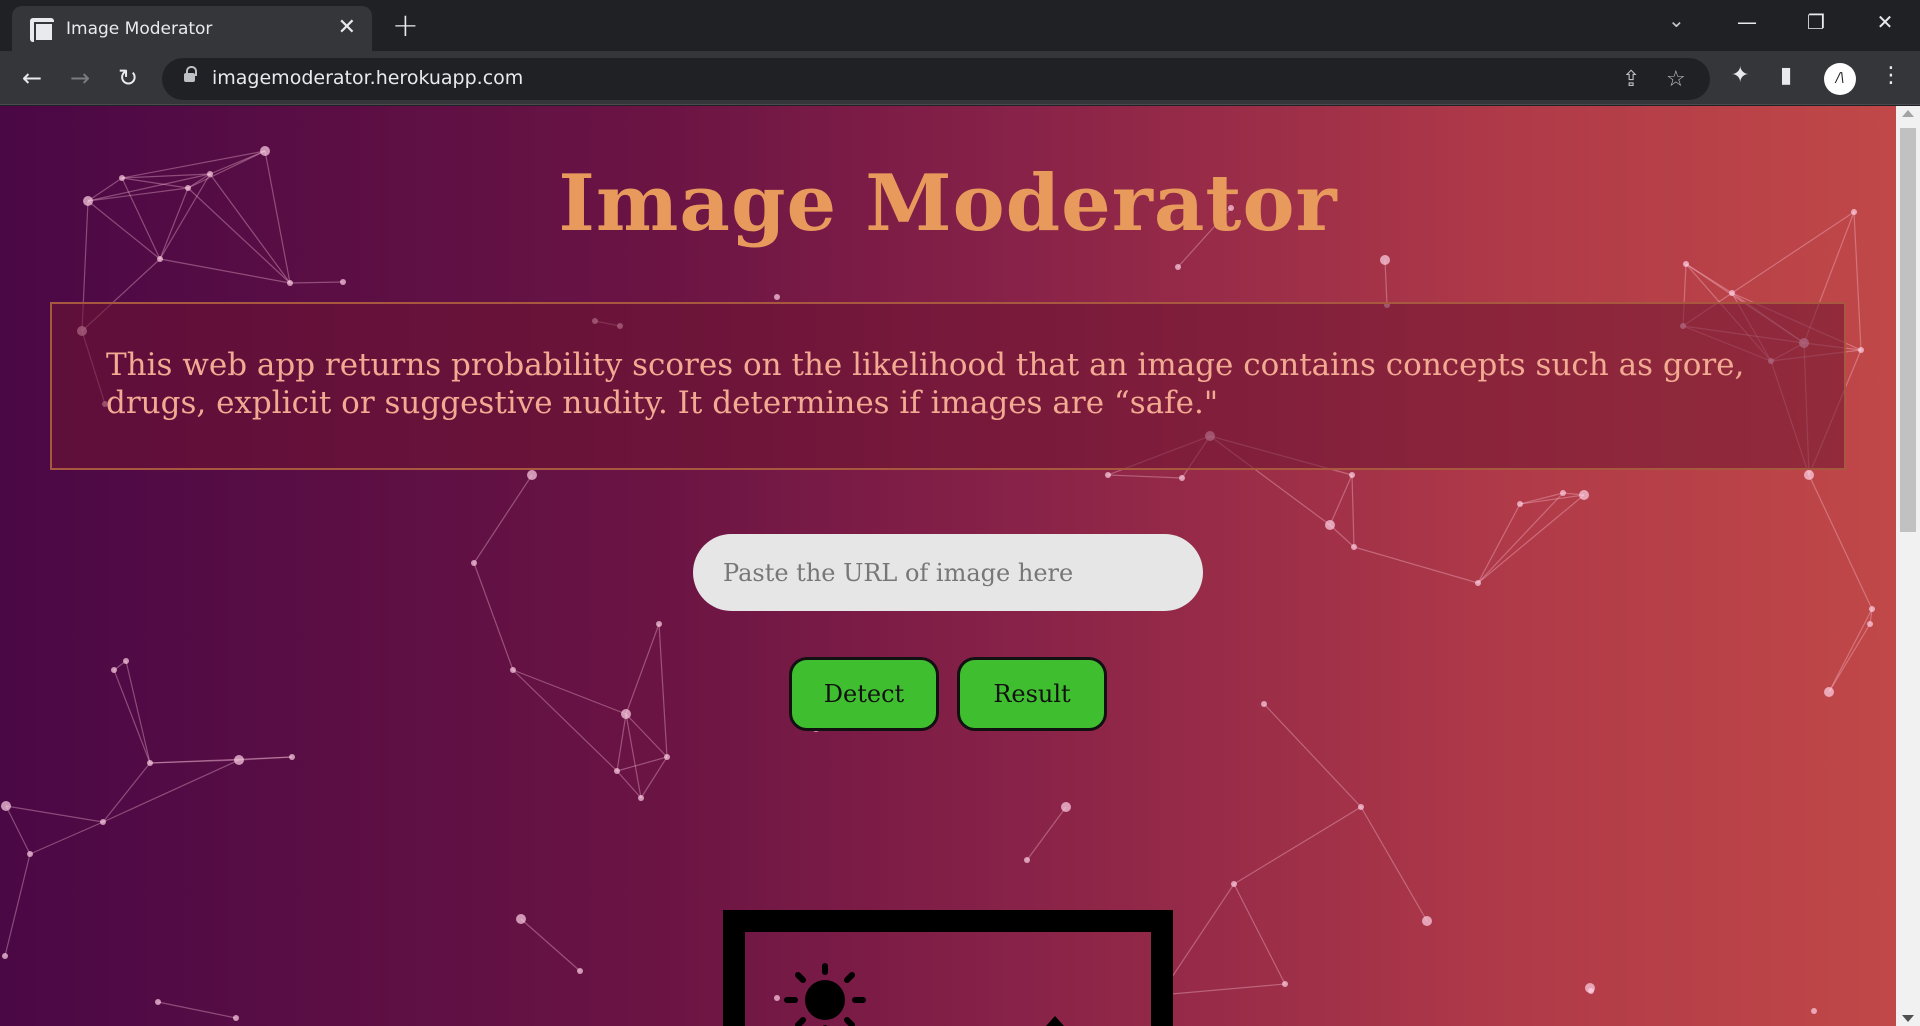 The width and height of the screenshot is (1920, 1026). Describe the element at coordinates (1908, 113) in the screenshot. I see `scroll-up-arrow-icon` at that location.